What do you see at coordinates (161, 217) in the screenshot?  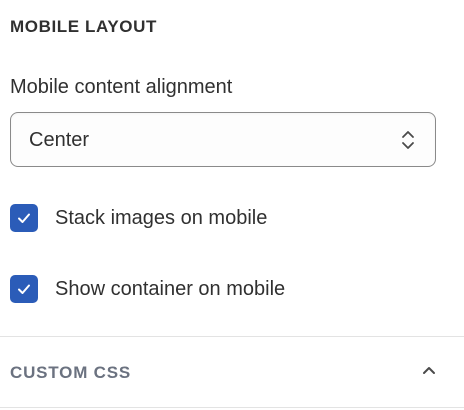 I see `stack-images-label: Stack images on mobile` at bounding box center [161, 217].